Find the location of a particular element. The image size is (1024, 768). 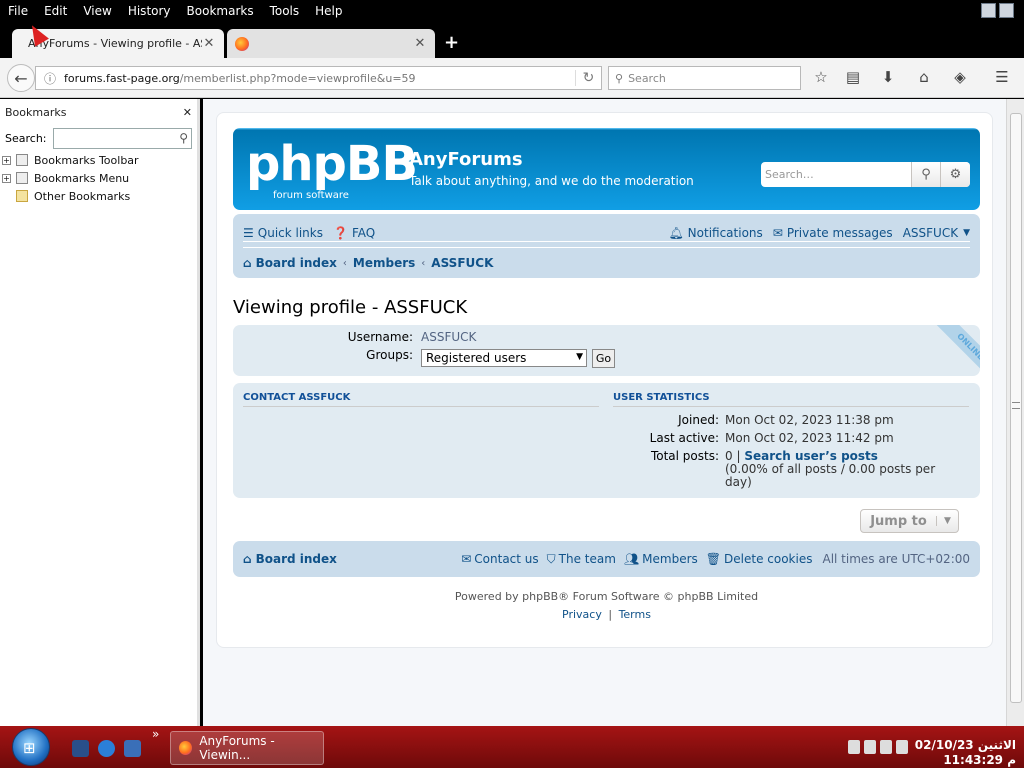

bookmark-item-other: Other Bookmarks is located at coordinates (98, 196).